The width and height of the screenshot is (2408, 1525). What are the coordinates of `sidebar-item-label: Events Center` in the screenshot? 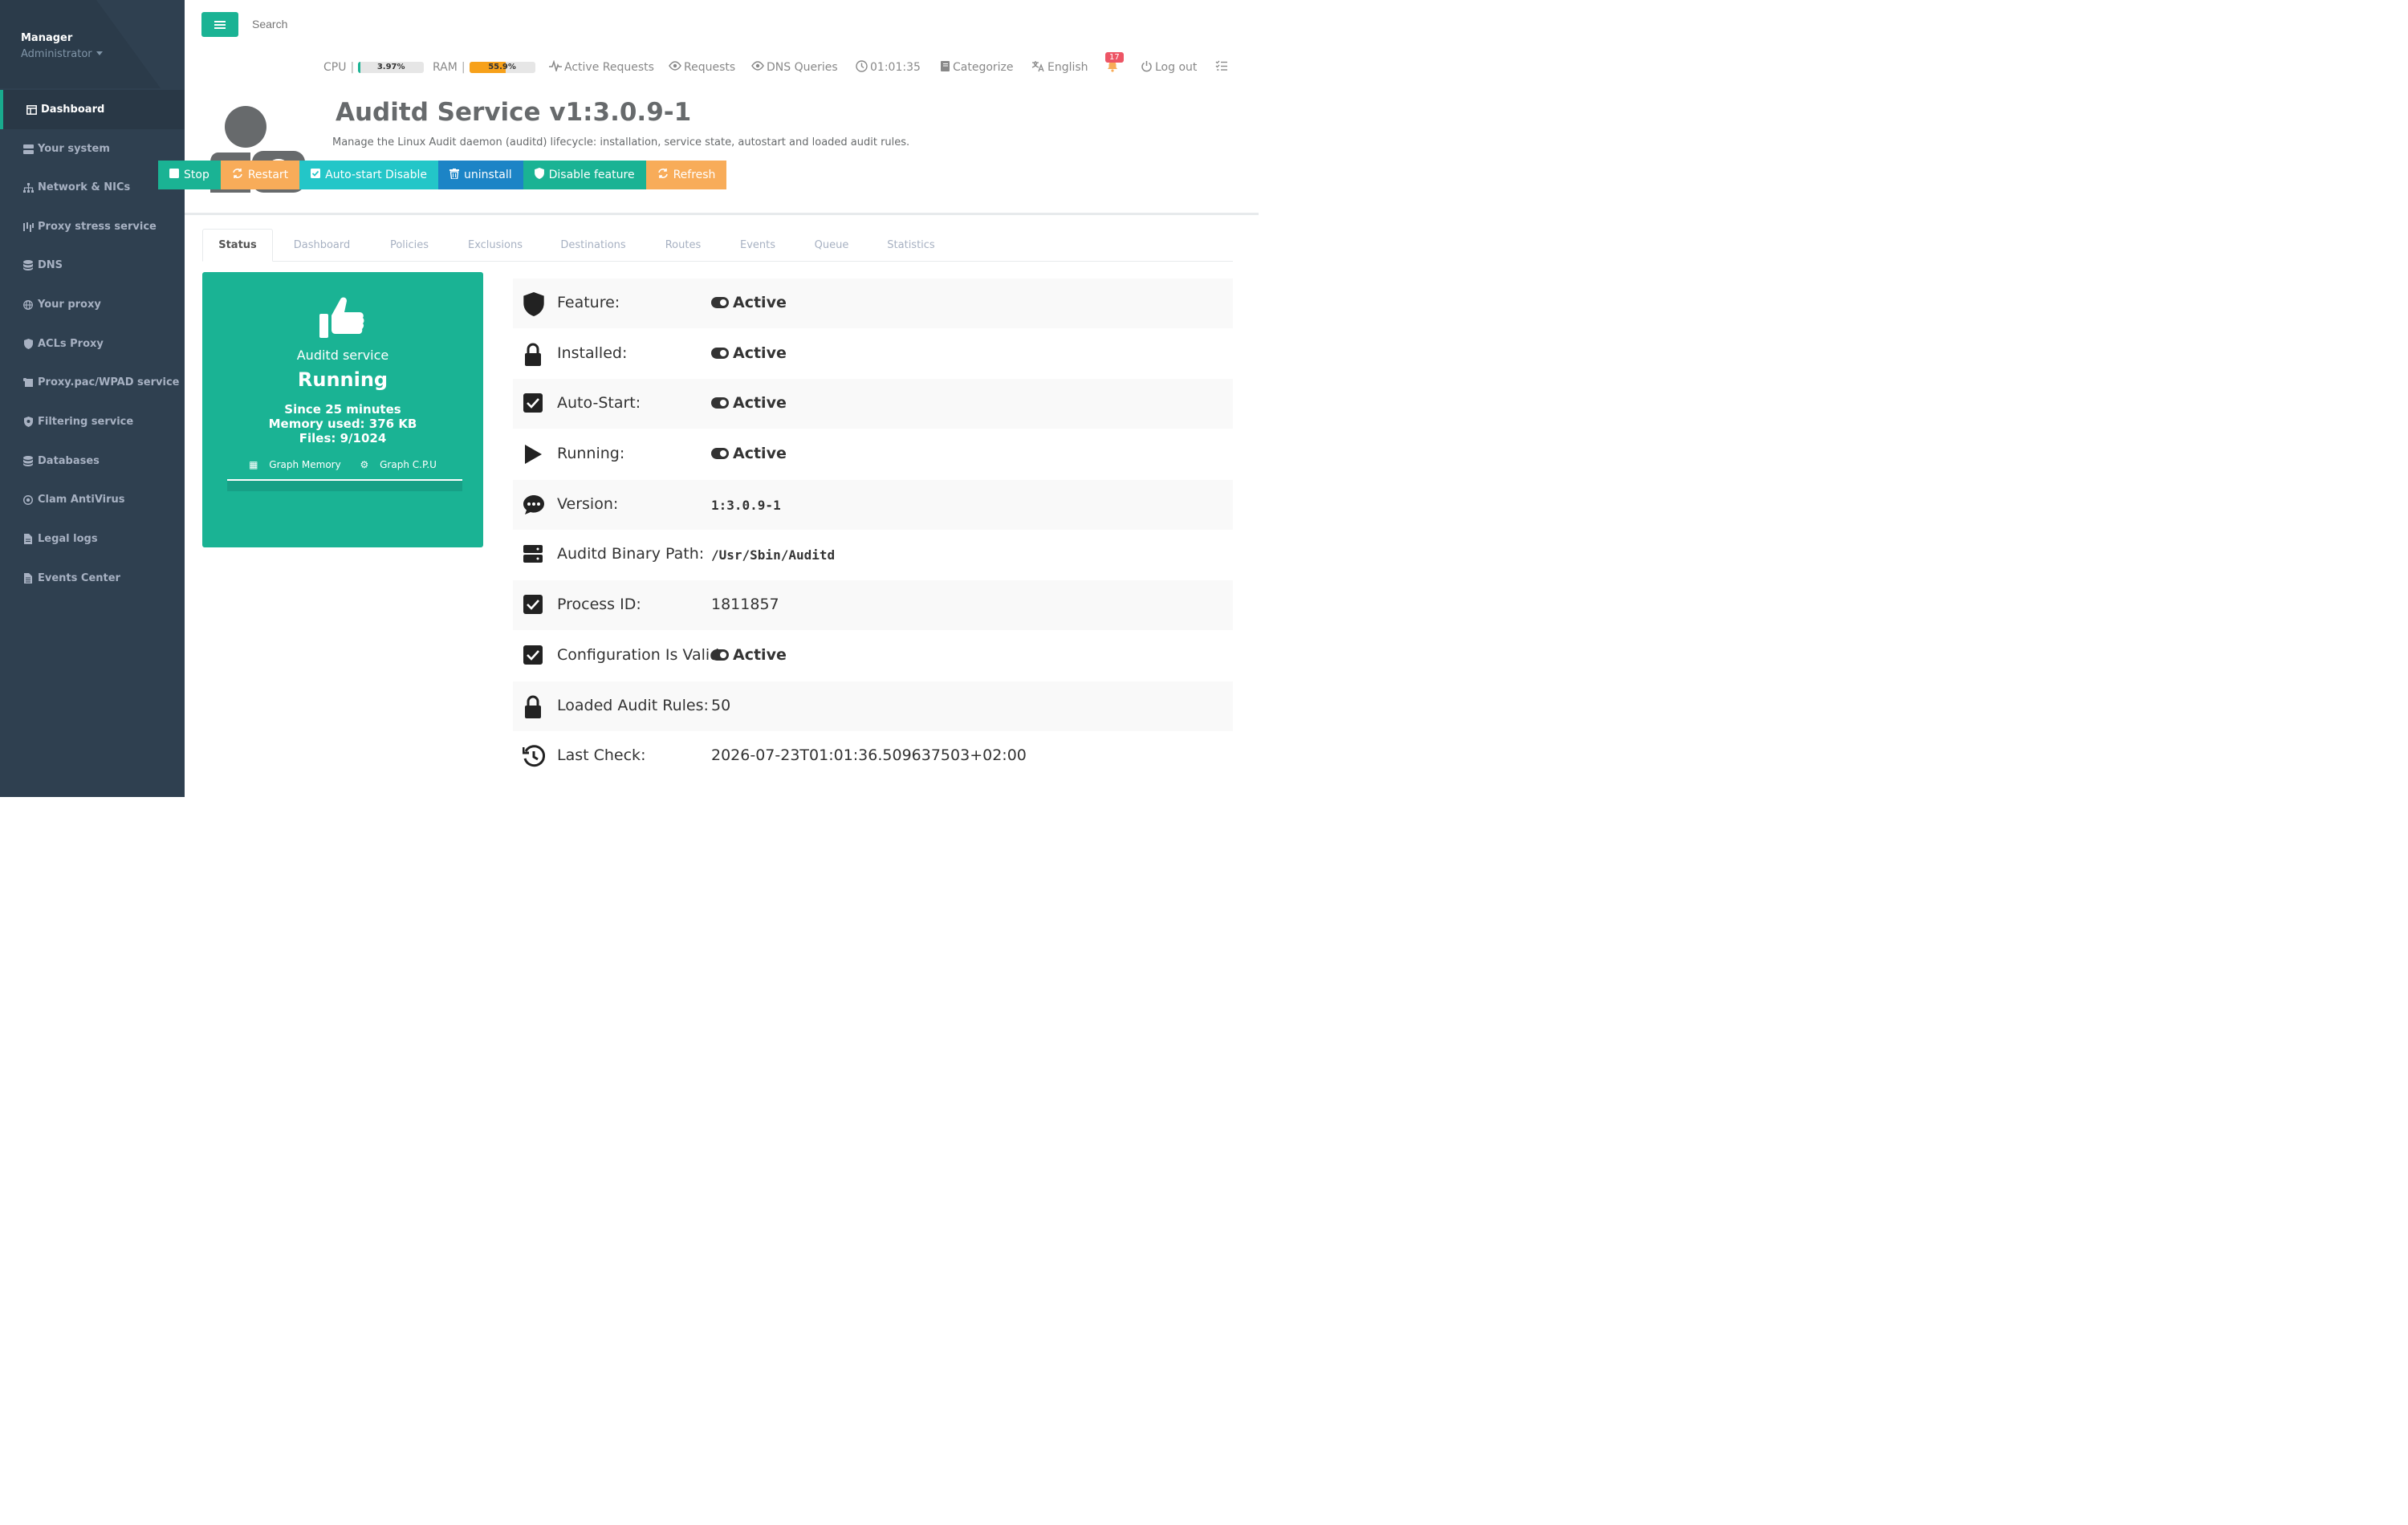 It's located at (79, 578).